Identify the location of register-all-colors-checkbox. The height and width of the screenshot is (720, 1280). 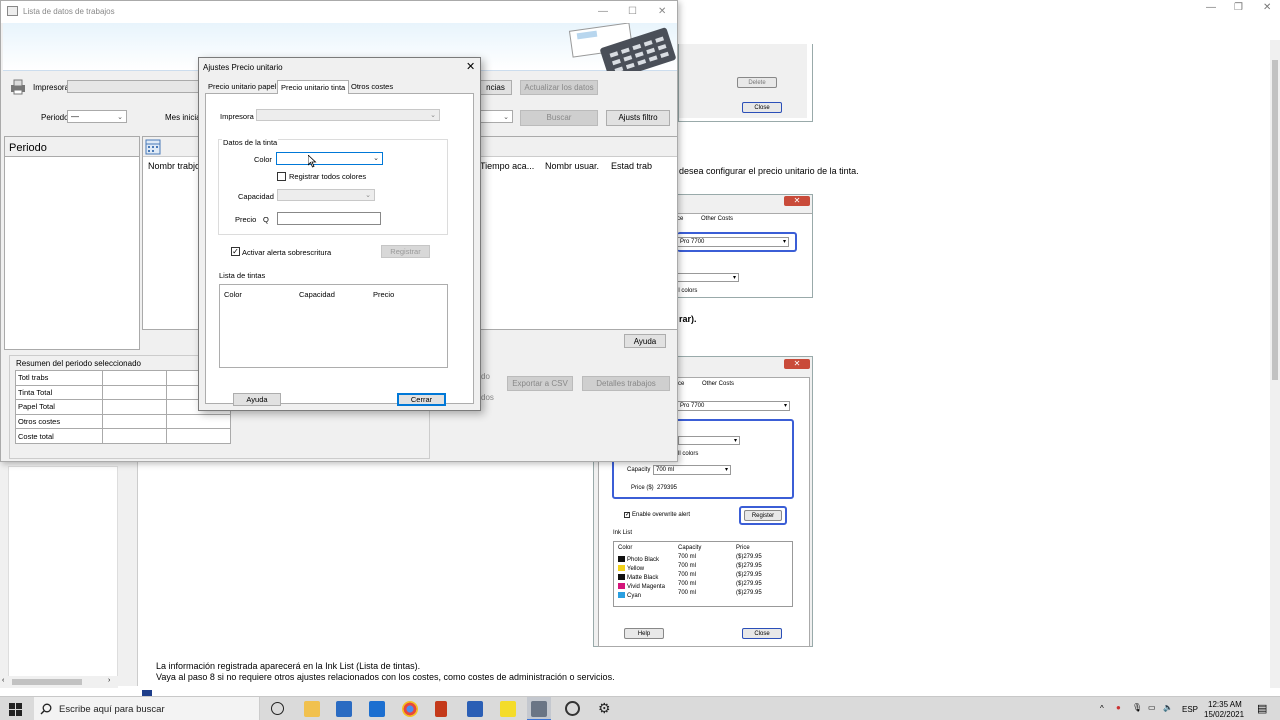
(281, 176).